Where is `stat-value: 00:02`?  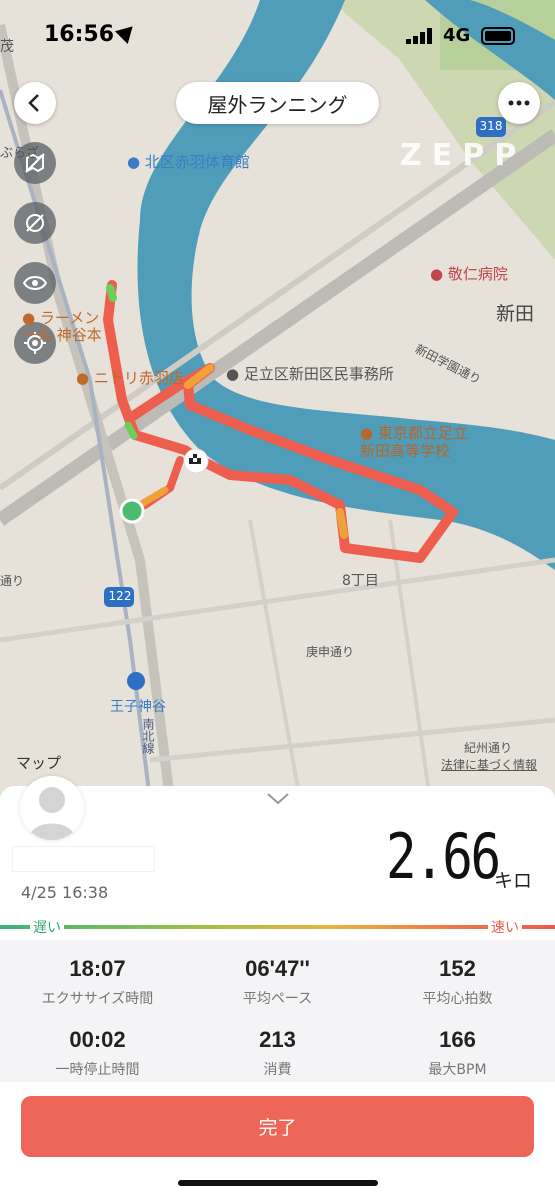
stat-value: 00:02 is located at coordinates (97, 1039).